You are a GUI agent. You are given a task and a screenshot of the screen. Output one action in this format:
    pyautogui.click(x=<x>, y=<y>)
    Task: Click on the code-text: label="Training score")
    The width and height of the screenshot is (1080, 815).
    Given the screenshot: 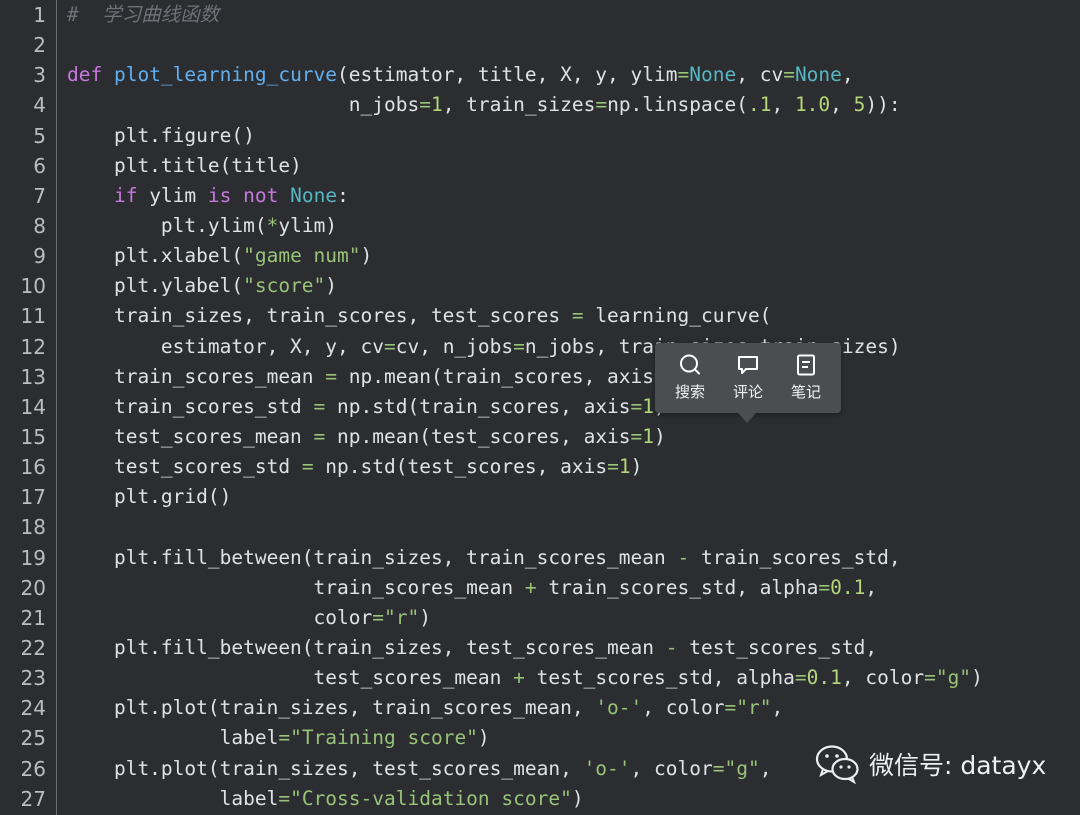 What is the action you would take?
    pyautogui.click(x=278, y=738)
    